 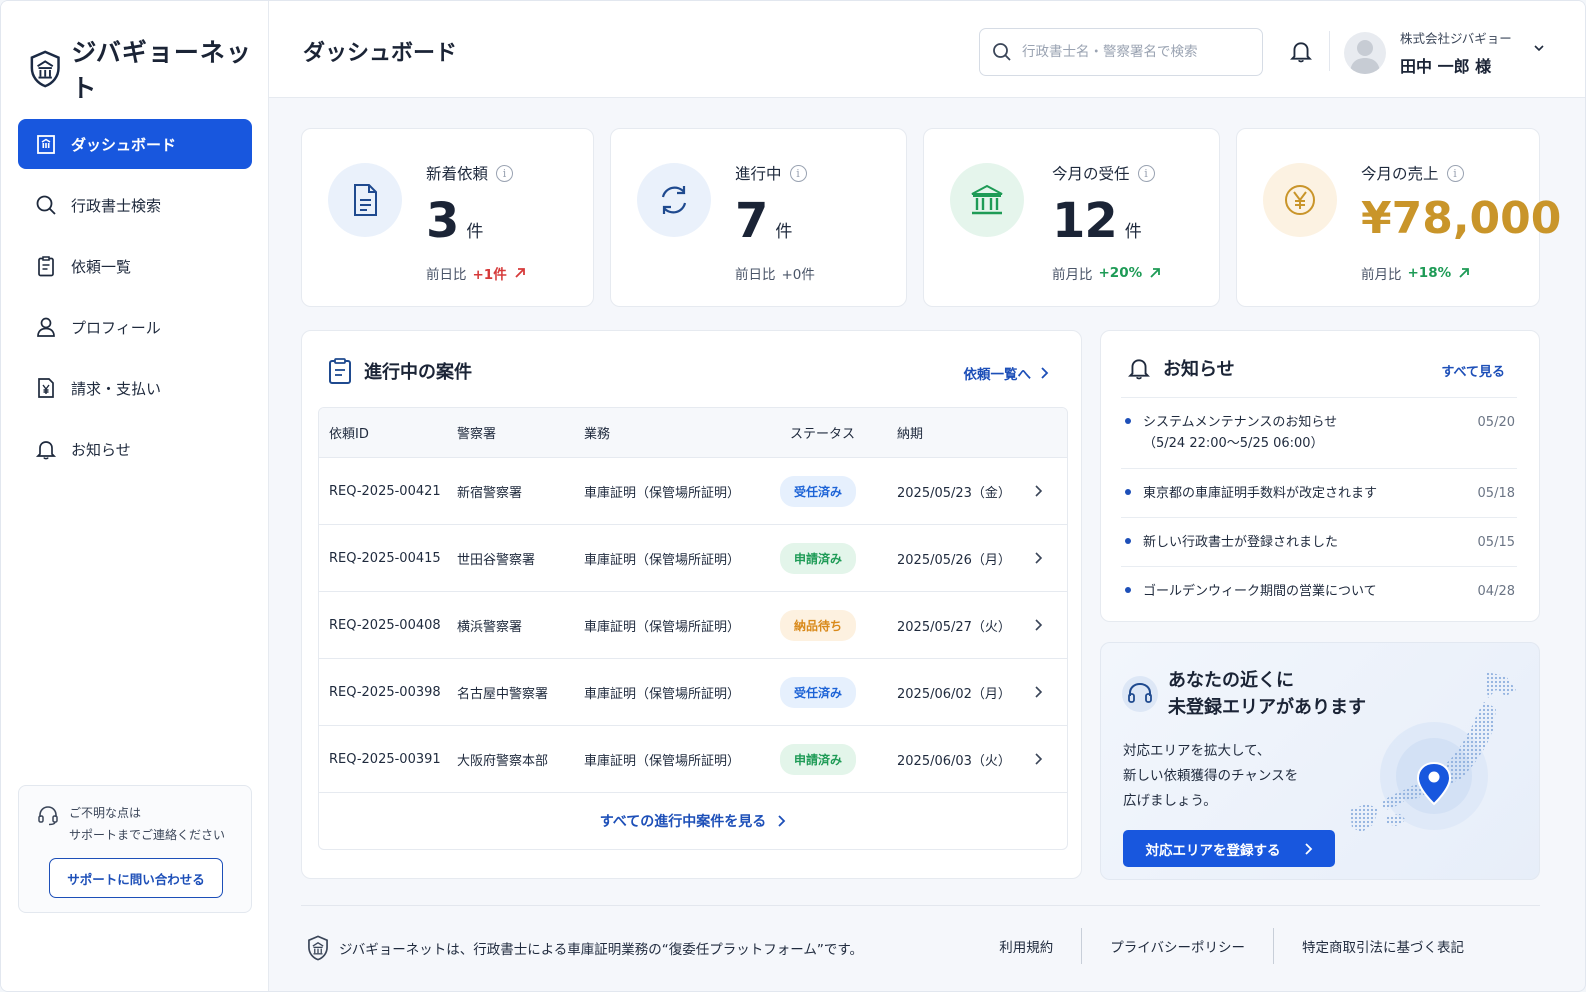 What do you see at coordinates (601, 950) in the screenshot?
I see `footer-tagline: ジバギョーネットは、行政書士による車庫証明業務の“復委任プラットフォーム”です。` at bounding box center [601, 950].